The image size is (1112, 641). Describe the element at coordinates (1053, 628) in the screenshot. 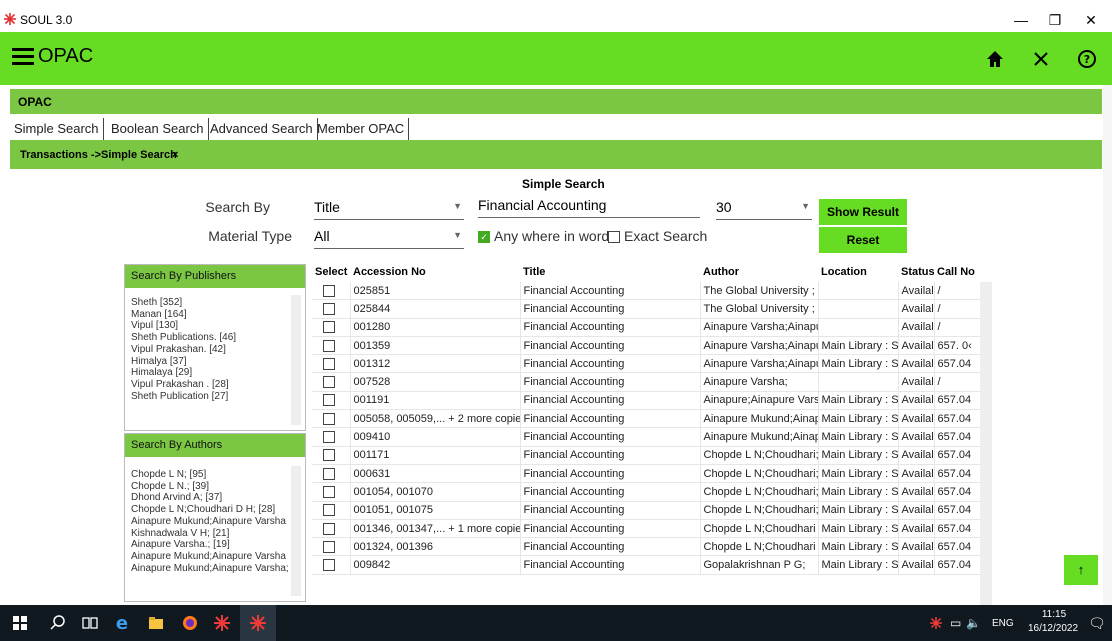

I see `clock-date: 16/12/2022` at that location.